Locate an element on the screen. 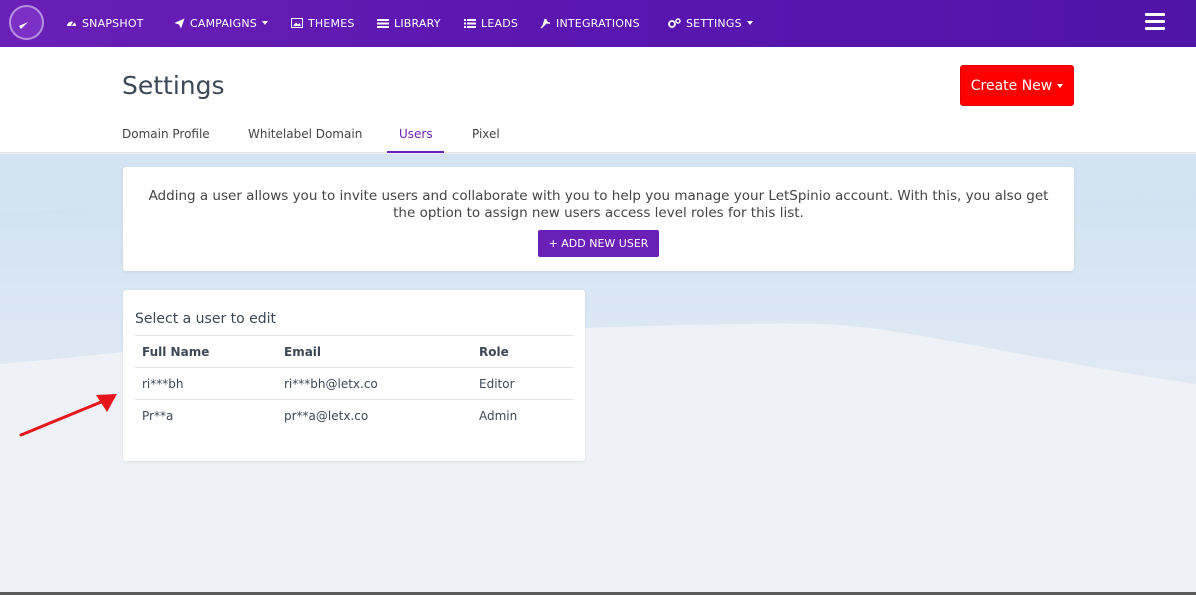 The width and height of the screenshot is (1196, 595). tab-domain-profile: Domain Profile is located at coordinates (166, 134).